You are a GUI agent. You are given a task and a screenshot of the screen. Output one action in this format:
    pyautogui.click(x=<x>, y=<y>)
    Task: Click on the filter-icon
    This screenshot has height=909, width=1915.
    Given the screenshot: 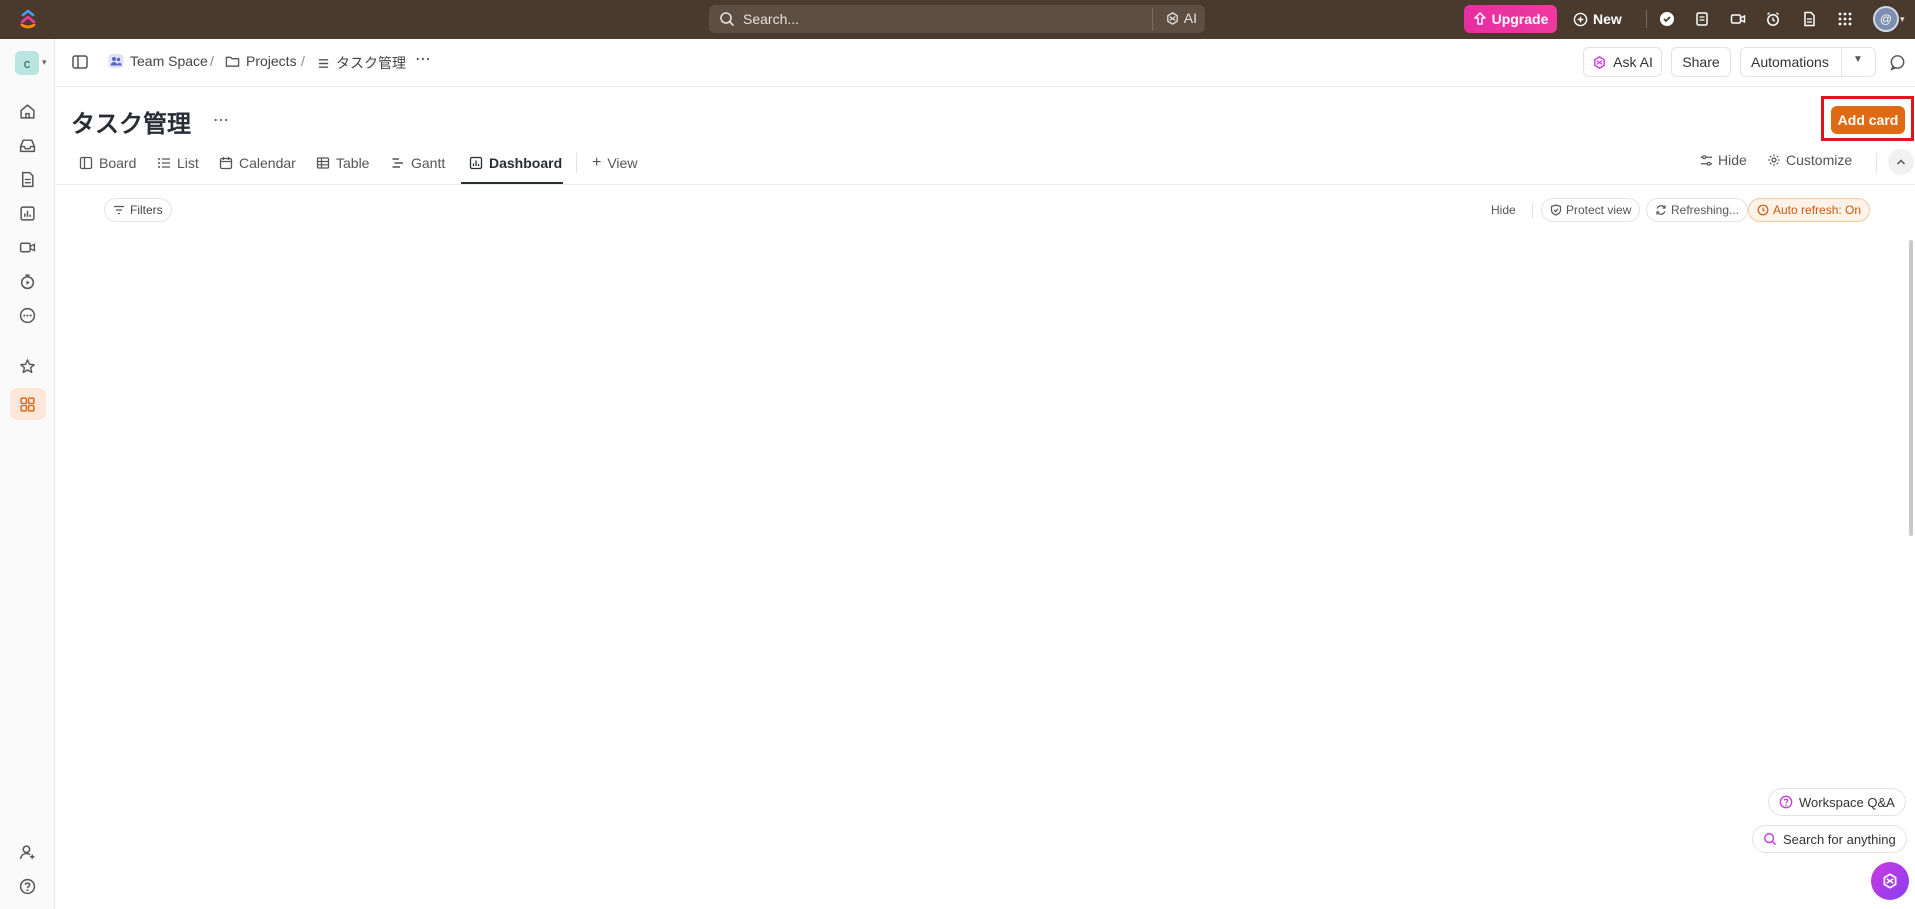 What is the action you would take?
    pyautogui.click(x=119, y=210)
    